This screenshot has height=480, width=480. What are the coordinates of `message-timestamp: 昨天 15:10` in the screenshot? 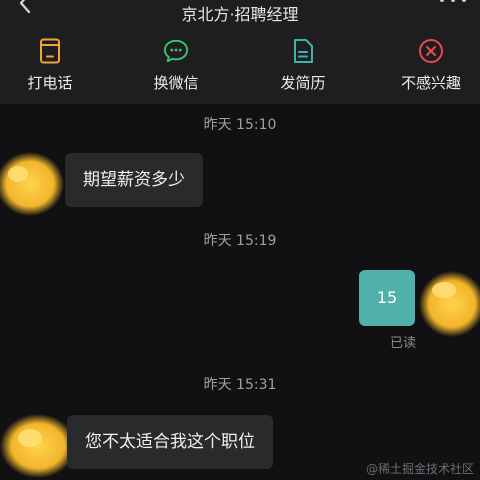 It's located at (240, 125).